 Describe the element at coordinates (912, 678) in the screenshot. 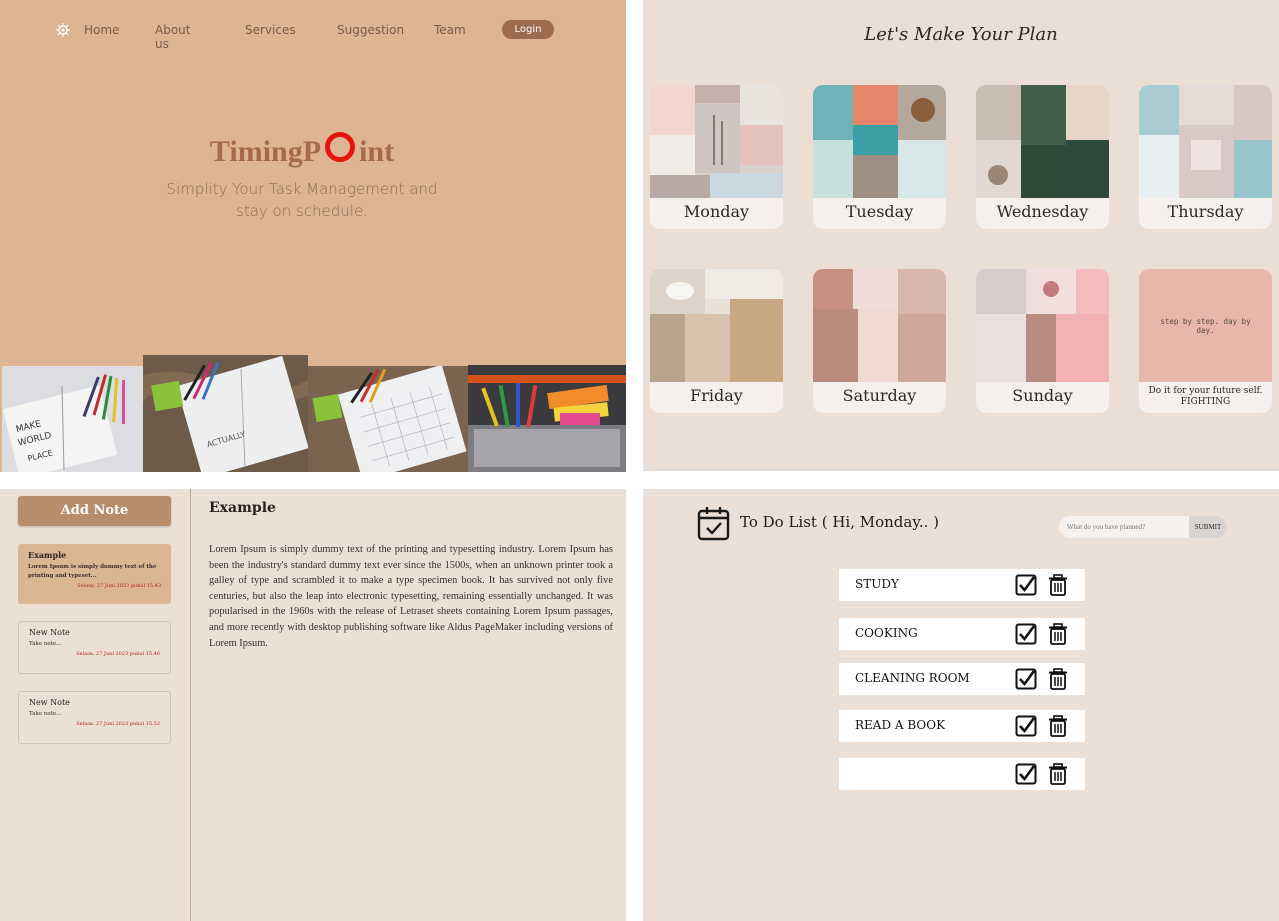

I see `todo-text: CLEANING ROOM` at that location.